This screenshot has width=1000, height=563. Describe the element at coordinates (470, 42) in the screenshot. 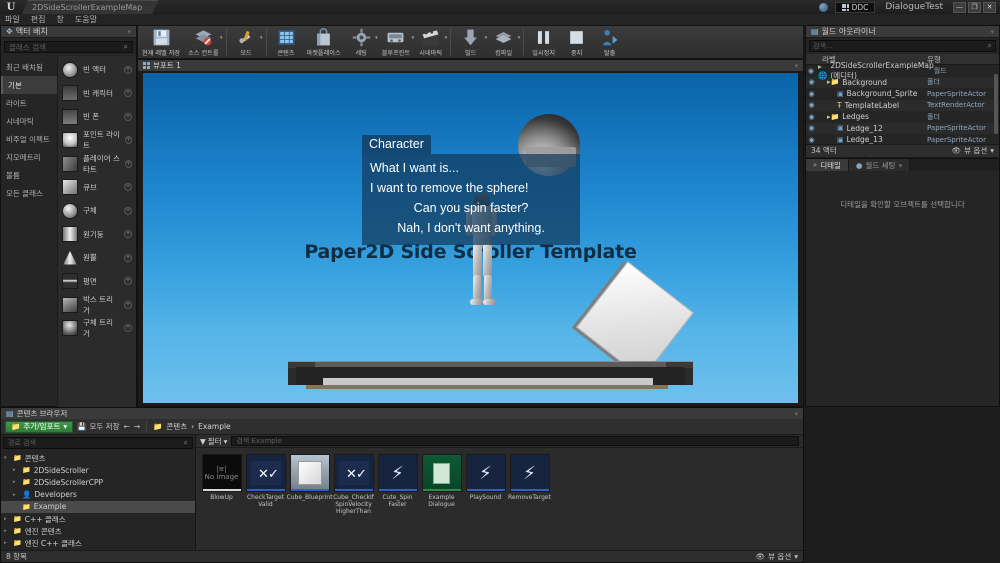

I see `toolbar-build: 빌드 ▾` at that location.